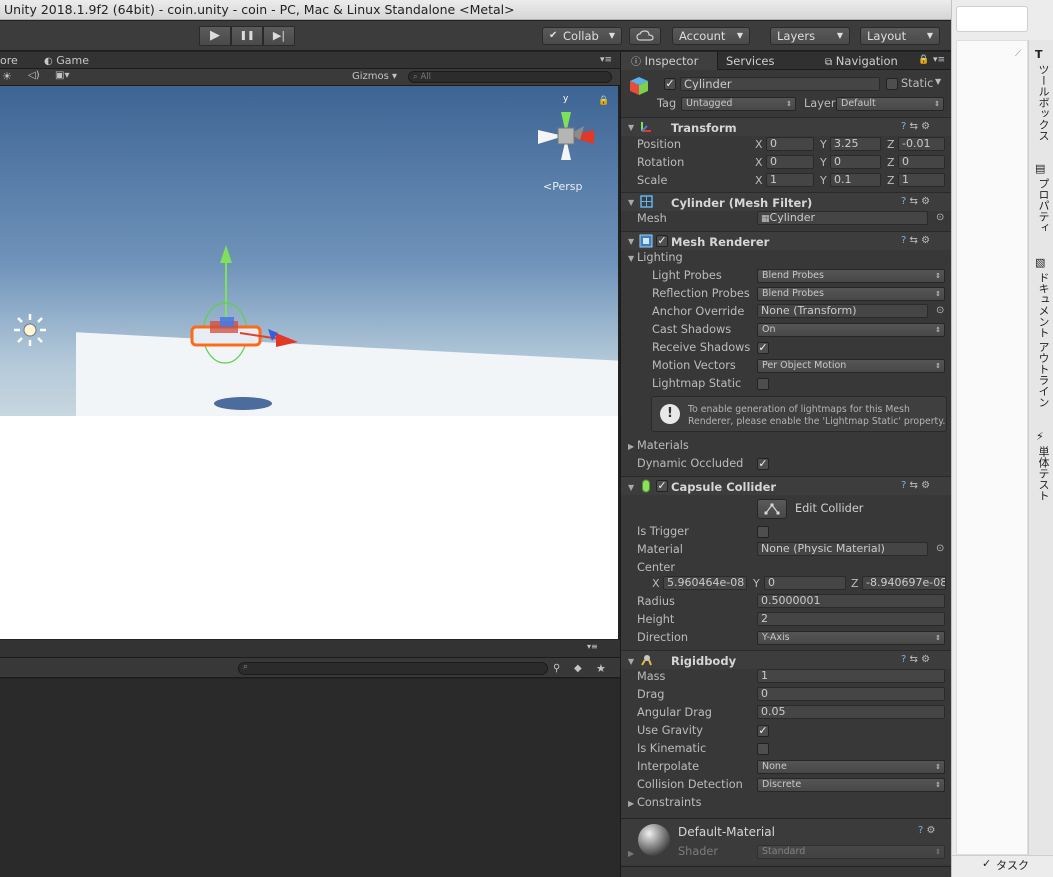 This screenshot has height=877, width=1053. What do you see at coordinates (855, 162) in the screenshot?
I see `rotation-y-field: 0` at bounding box center [855, 162].